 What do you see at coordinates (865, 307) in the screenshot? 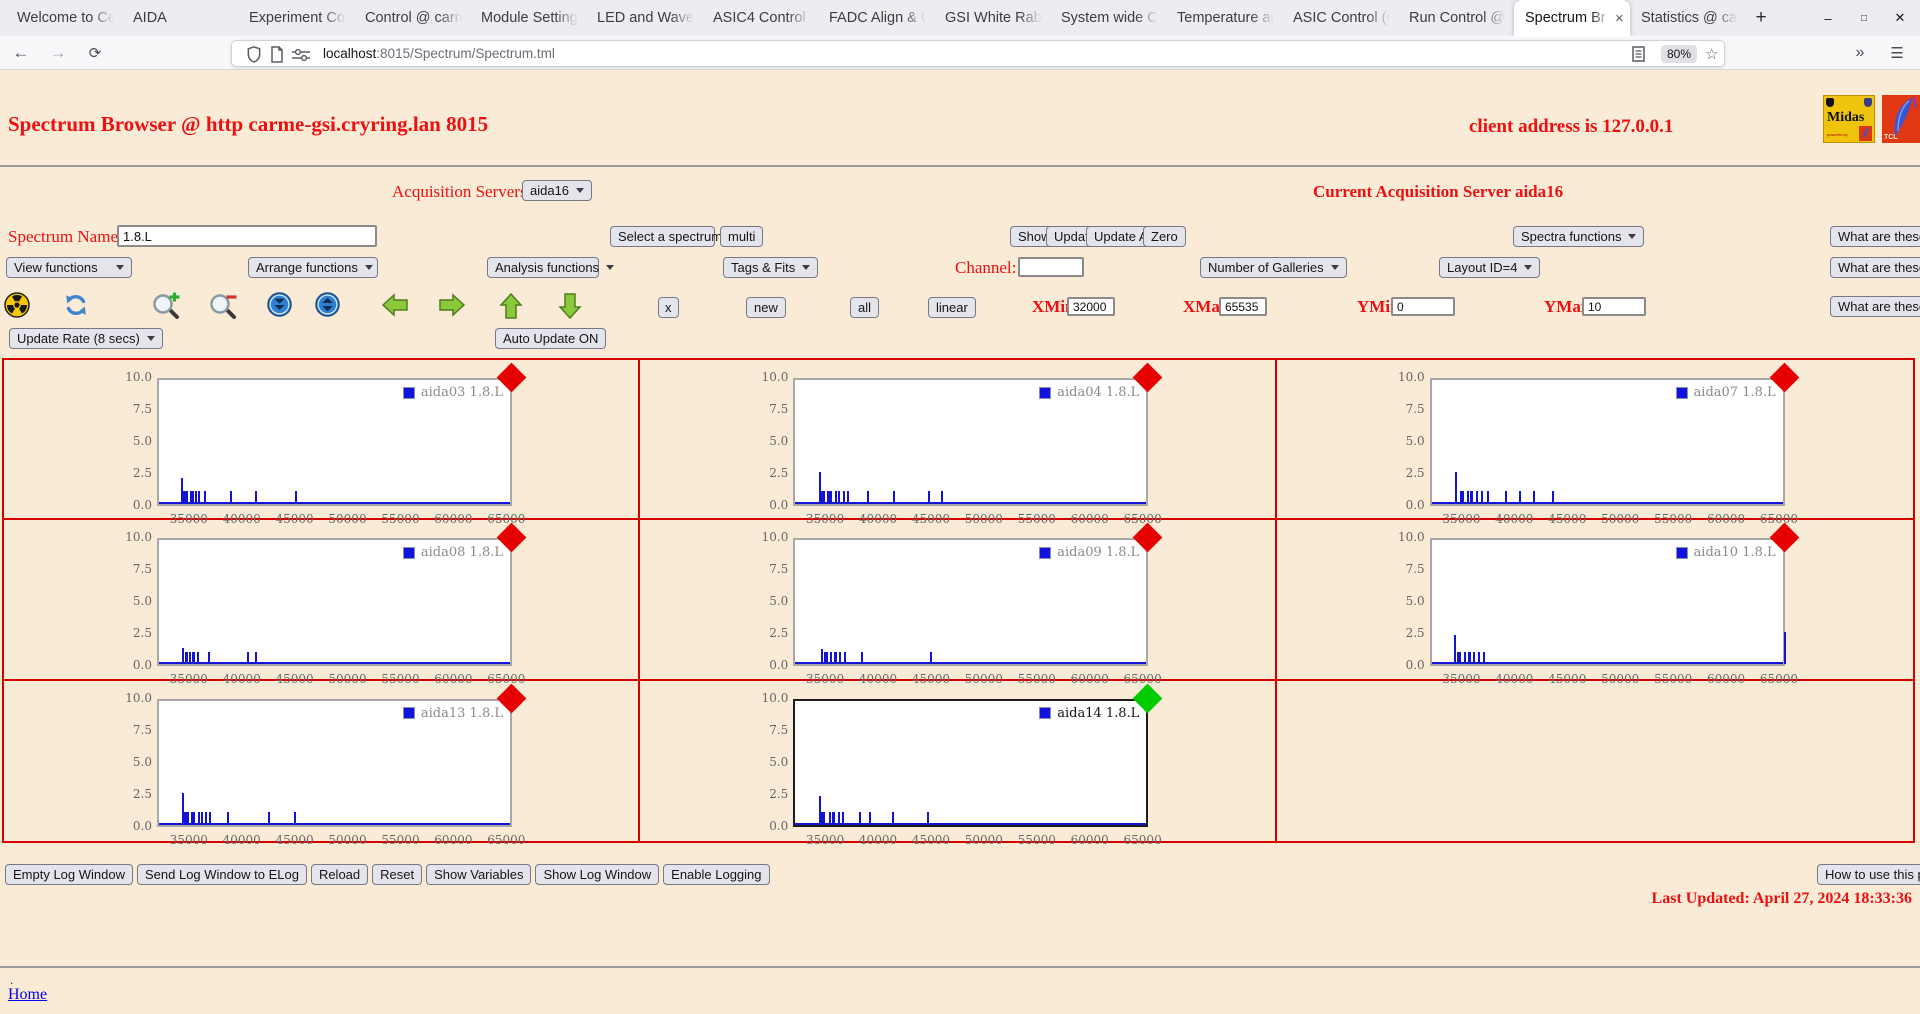
I see `all-button: all` at bounding box center [865, 307].